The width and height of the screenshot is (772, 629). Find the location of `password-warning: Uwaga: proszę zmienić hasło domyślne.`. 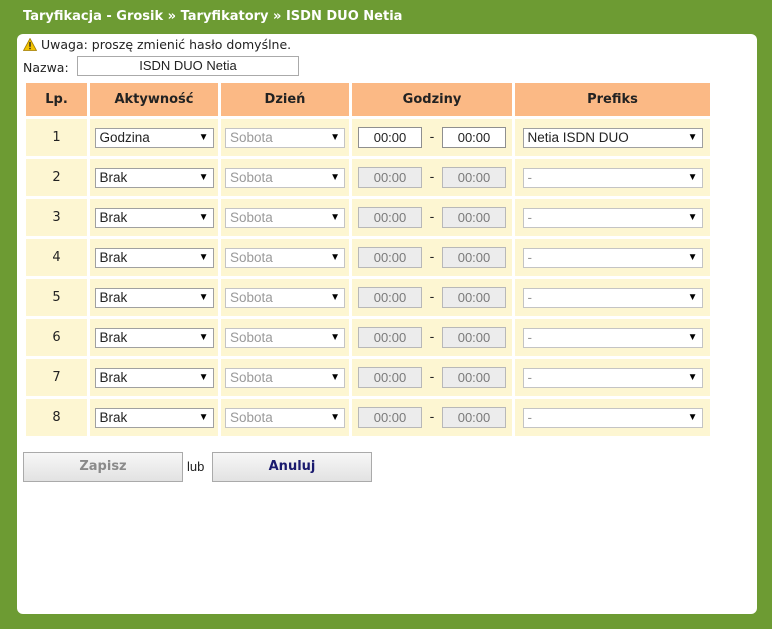

password-warning: Uwaga: proszę zmienić hasło domyślne. is located at coordinates (157, 44).